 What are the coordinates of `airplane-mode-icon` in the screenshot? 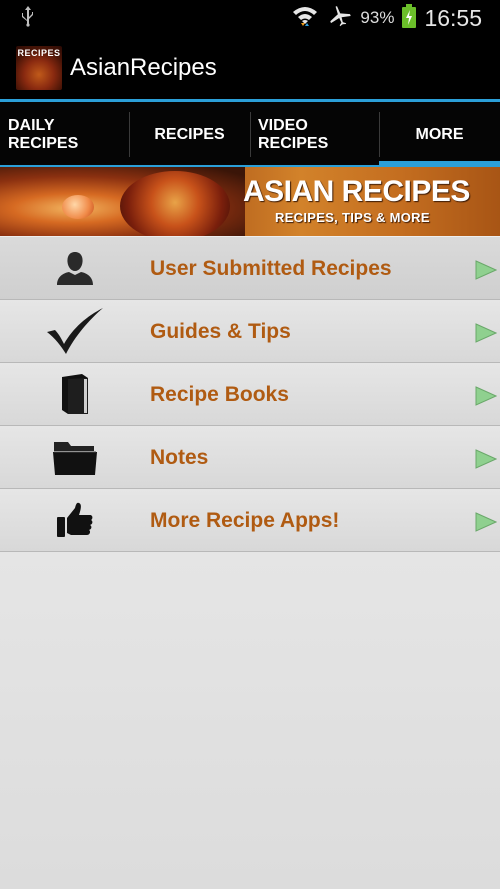 It's located at (339, 18).